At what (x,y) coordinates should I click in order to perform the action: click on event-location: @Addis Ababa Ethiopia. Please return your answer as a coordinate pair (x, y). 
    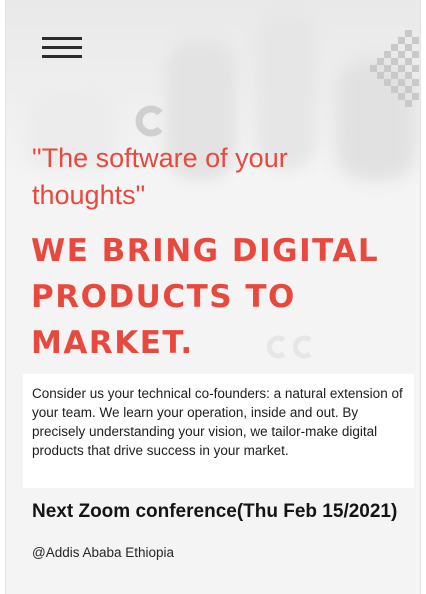
    Looking at the image, I should click on (103, 552).